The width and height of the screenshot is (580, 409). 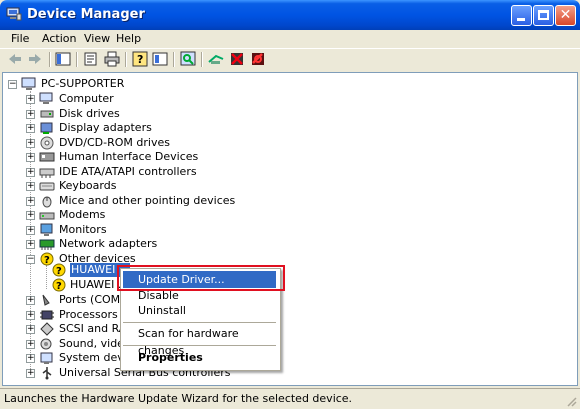 What do you see at coordinates (176, 114) in the screenshot?
I see `tree-item-disk-drive: + Disk drives` at bounding box center [176, 114].